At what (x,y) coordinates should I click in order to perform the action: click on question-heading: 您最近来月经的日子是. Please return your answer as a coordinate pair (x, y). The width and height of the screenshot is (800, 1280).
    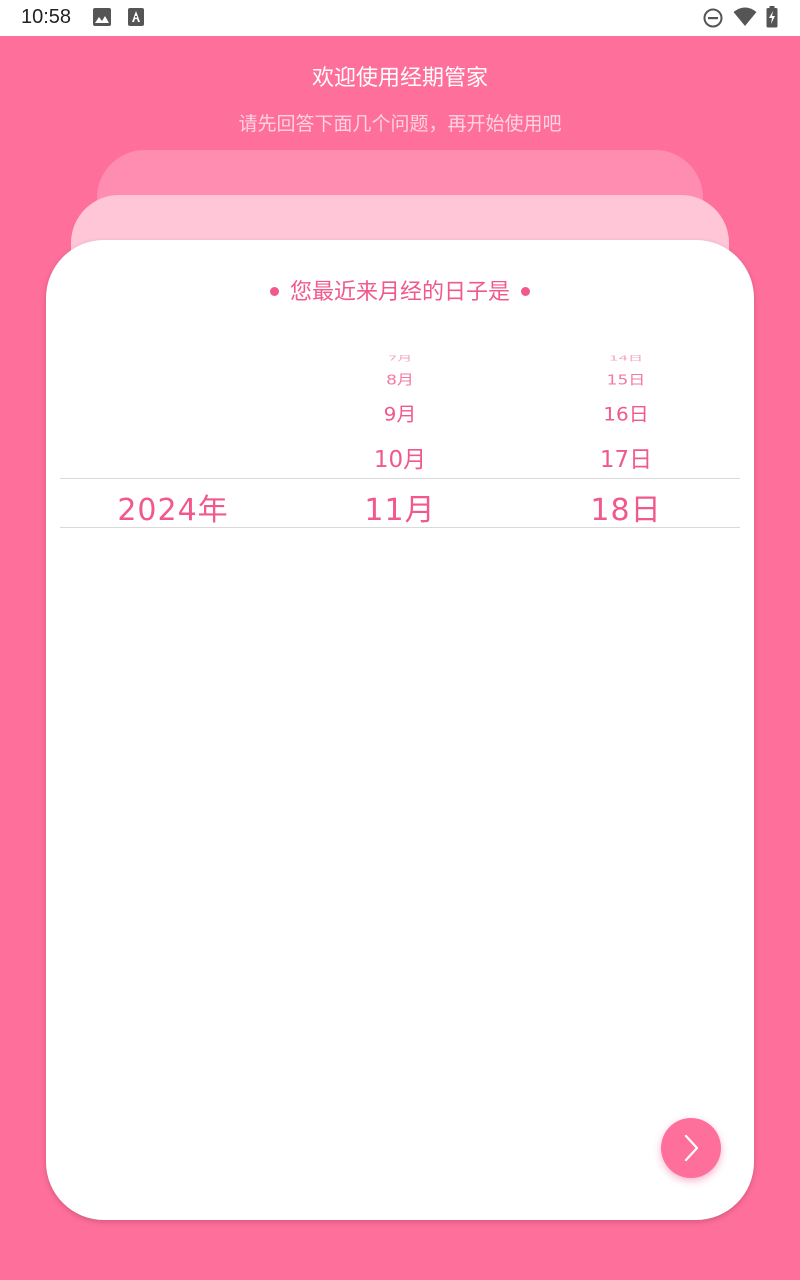
    Looking at the image, I should click on (400, 290).